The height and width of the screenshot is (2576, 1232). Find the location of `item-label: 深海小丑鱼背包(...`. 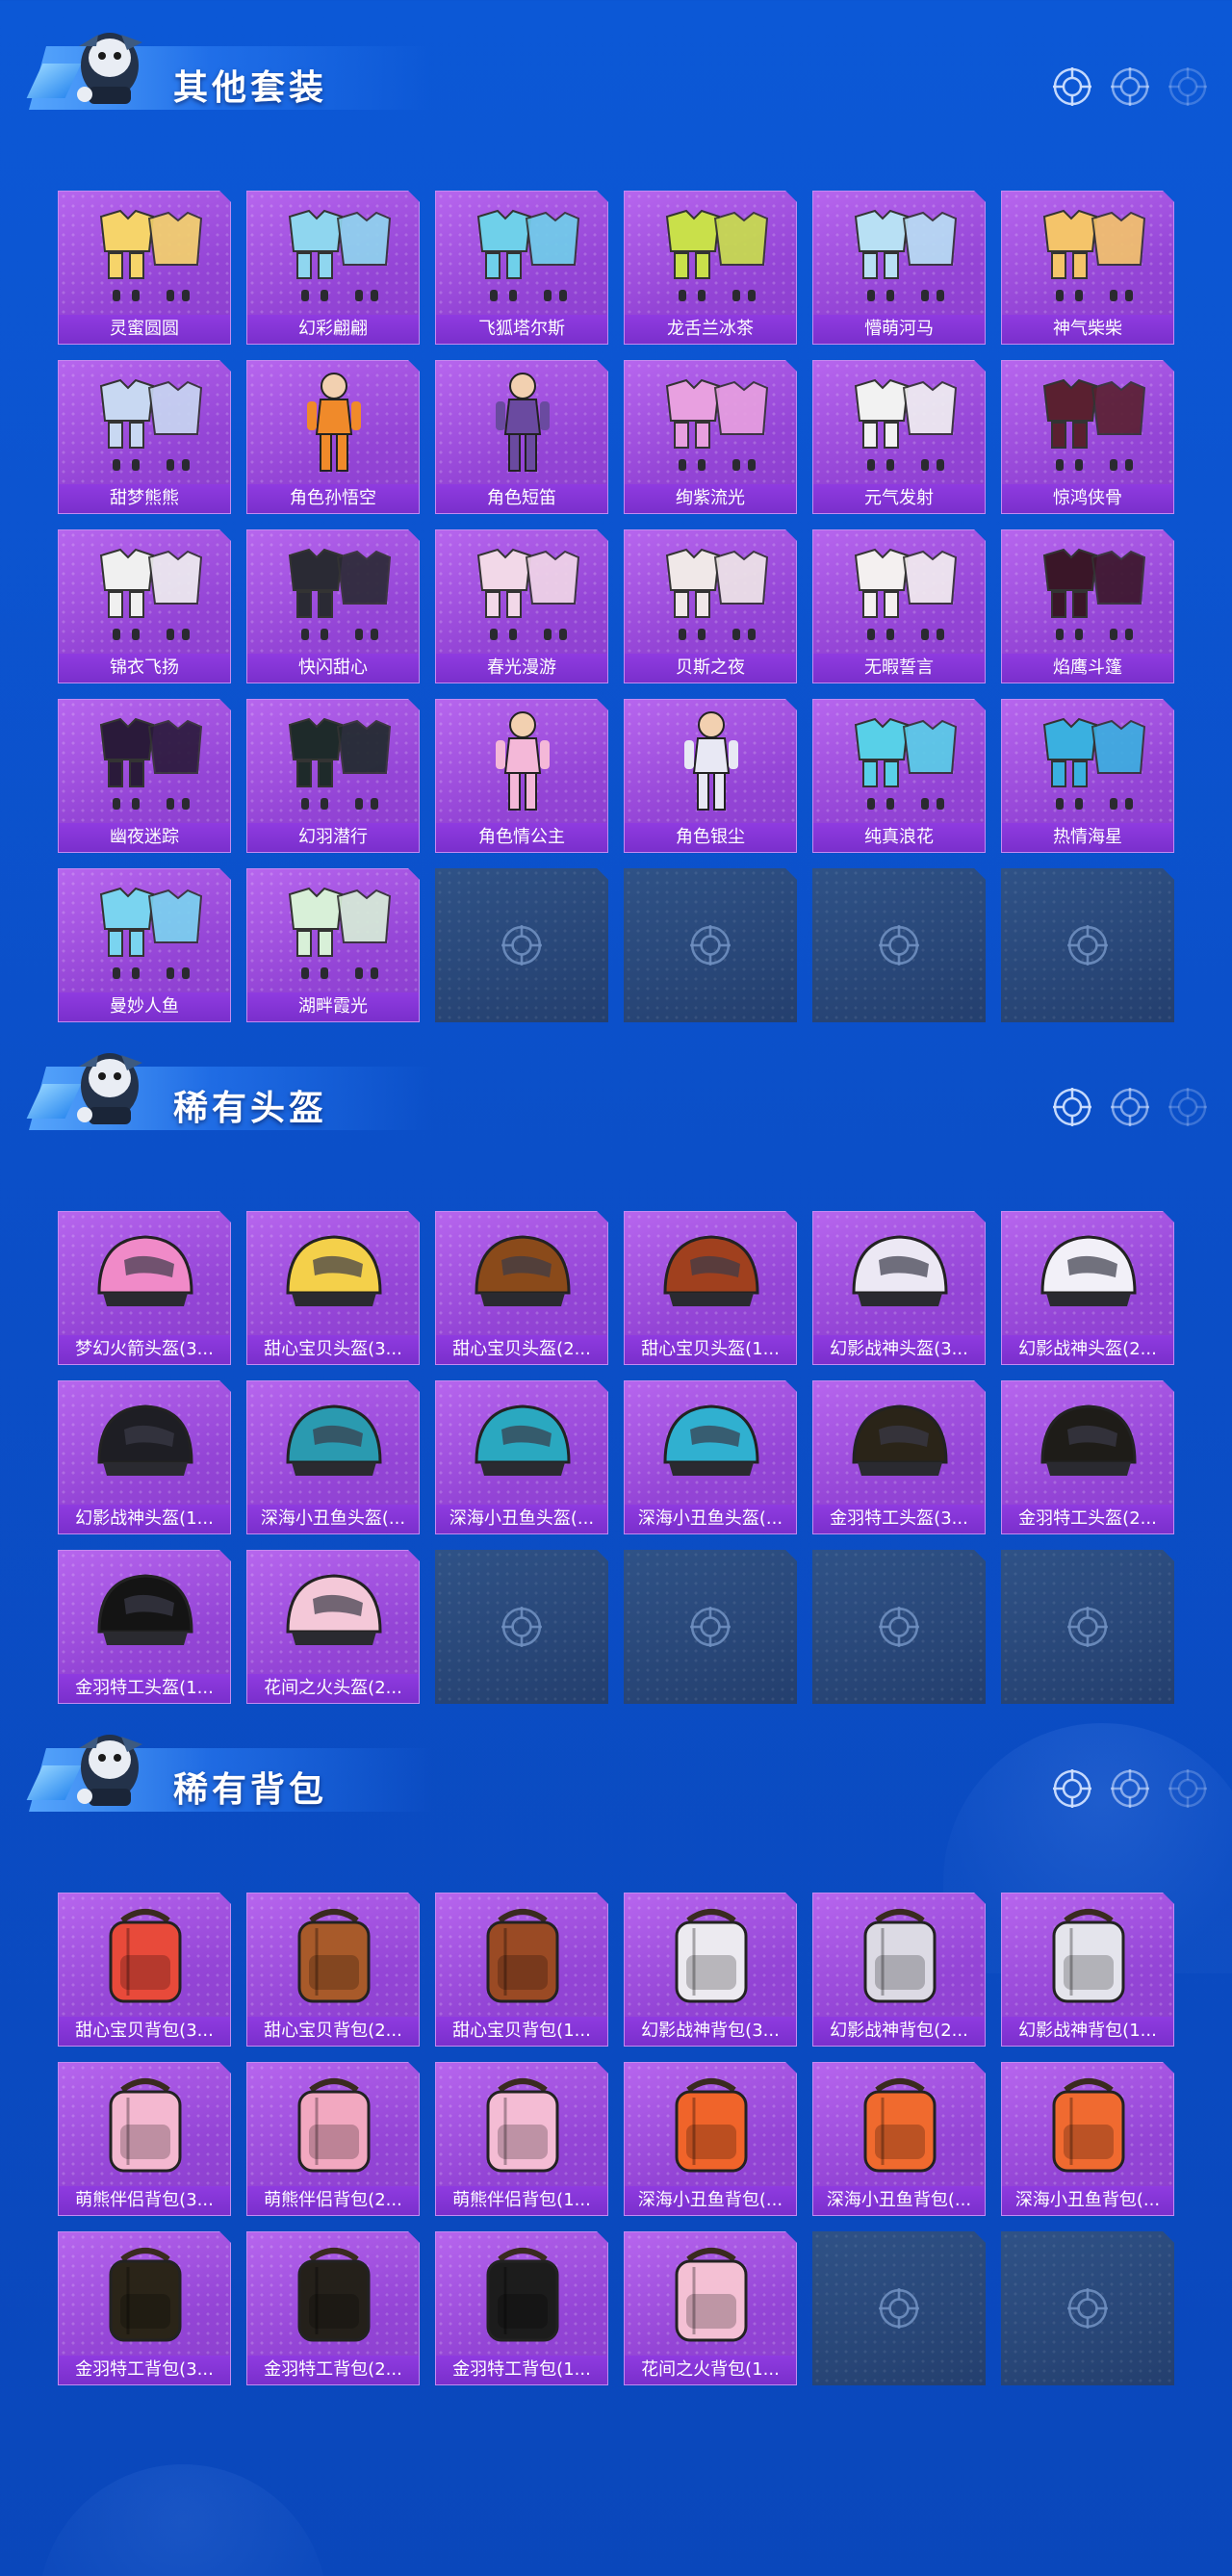

item-label: 深海小丑鱼背包(... is located at coordinates (899, 2201).